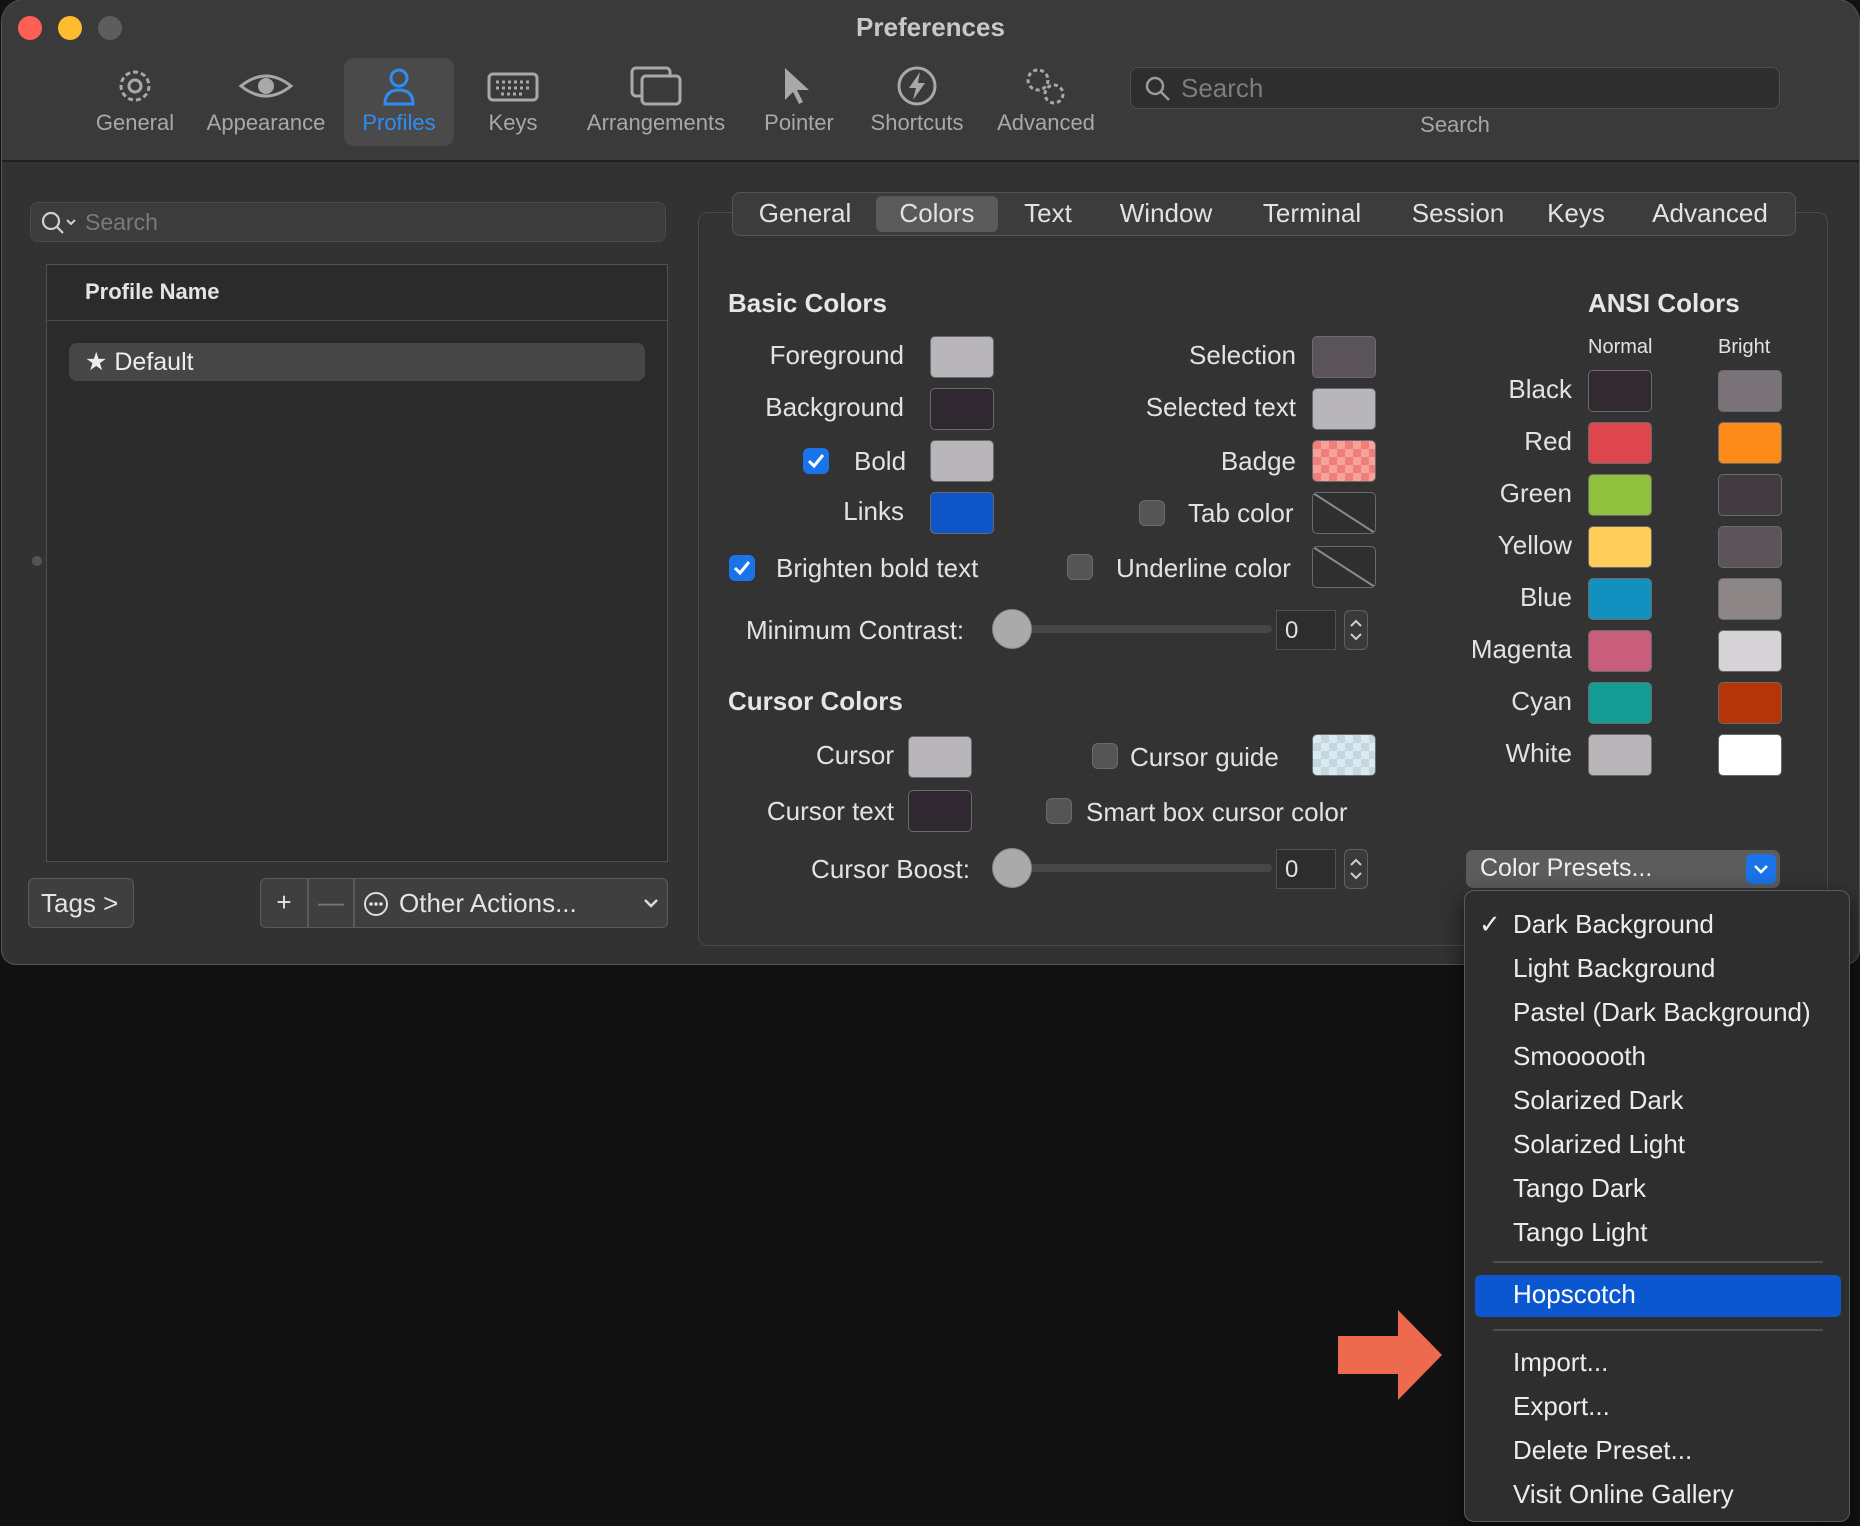 Image resolution: width=1860 pixels, height=1526 pixels. What do you see at coordinates (962, 357) in the screenshot?
I see `foreground-color-well` at bounding box center [962, 357].